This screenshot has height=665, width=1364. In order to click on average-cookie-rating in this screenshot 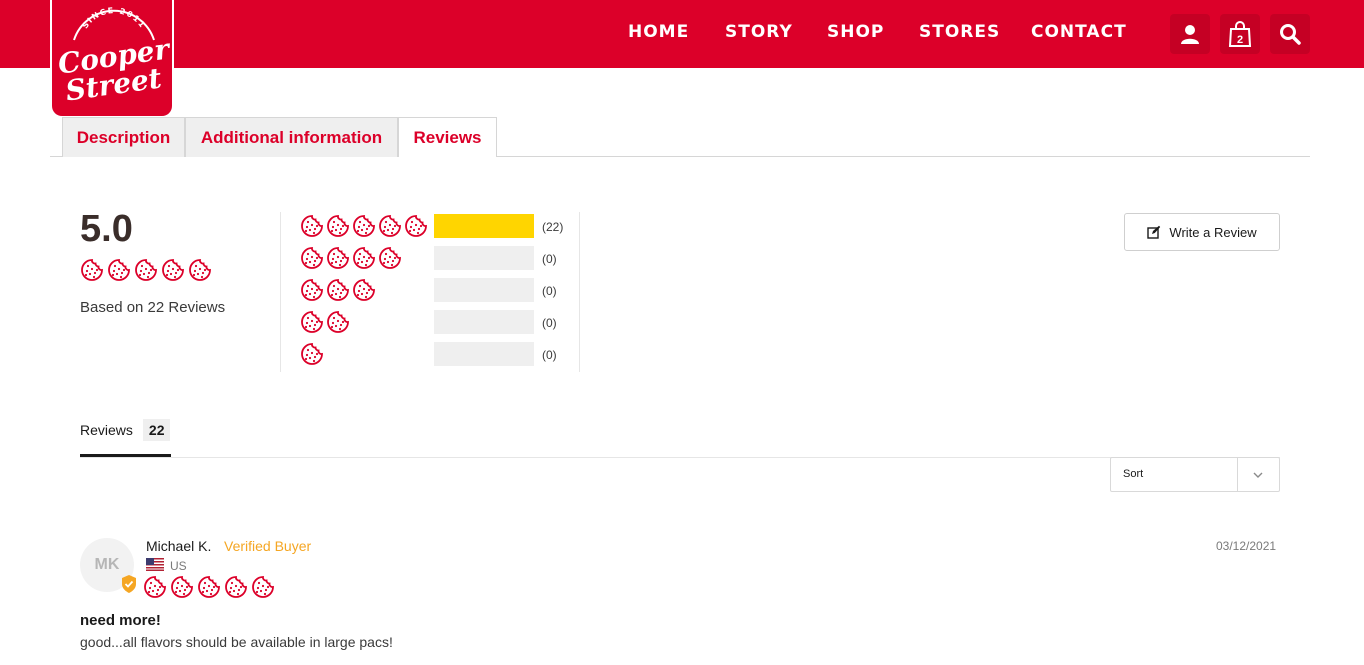, I will do `click(146, 270)`.